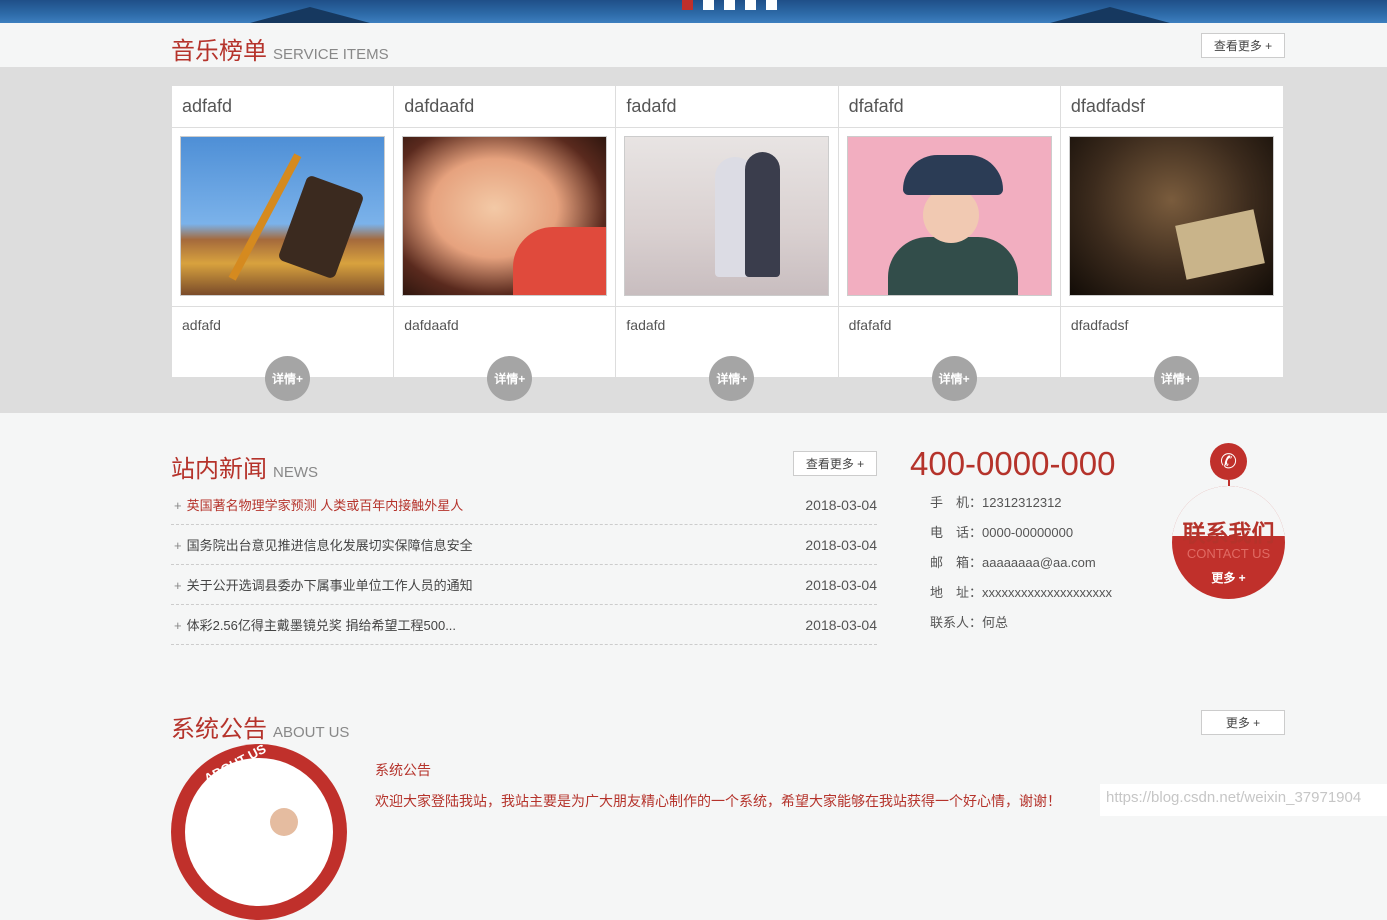  I want to click on news-more-button: 查看更多 +, so click(835, 463).